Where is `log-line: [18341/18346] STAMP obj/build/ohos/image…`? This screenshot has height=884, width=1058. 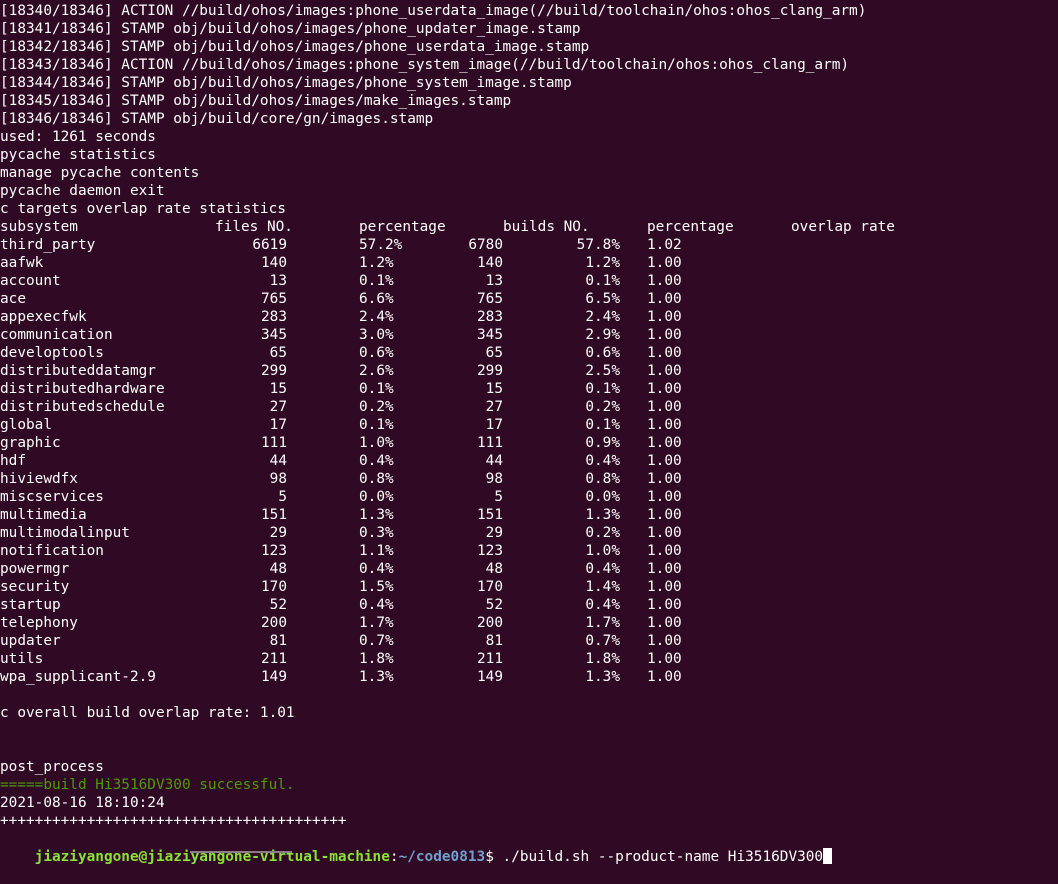
log-line: [18341/18346] STAMP obj/build/ohos/image… is located at coordinates (290, 29).